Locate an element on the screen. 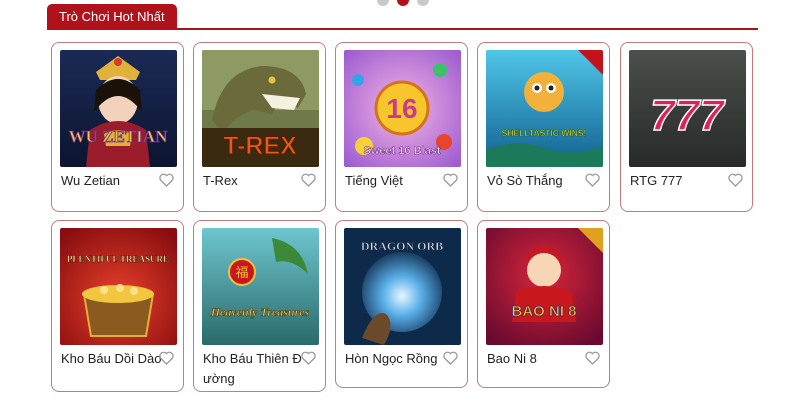 Image resolution: width=800 pixels, height=400 pixels. game-card-t-rex: T-REX T-Rex is located at coordinates (259, 127).